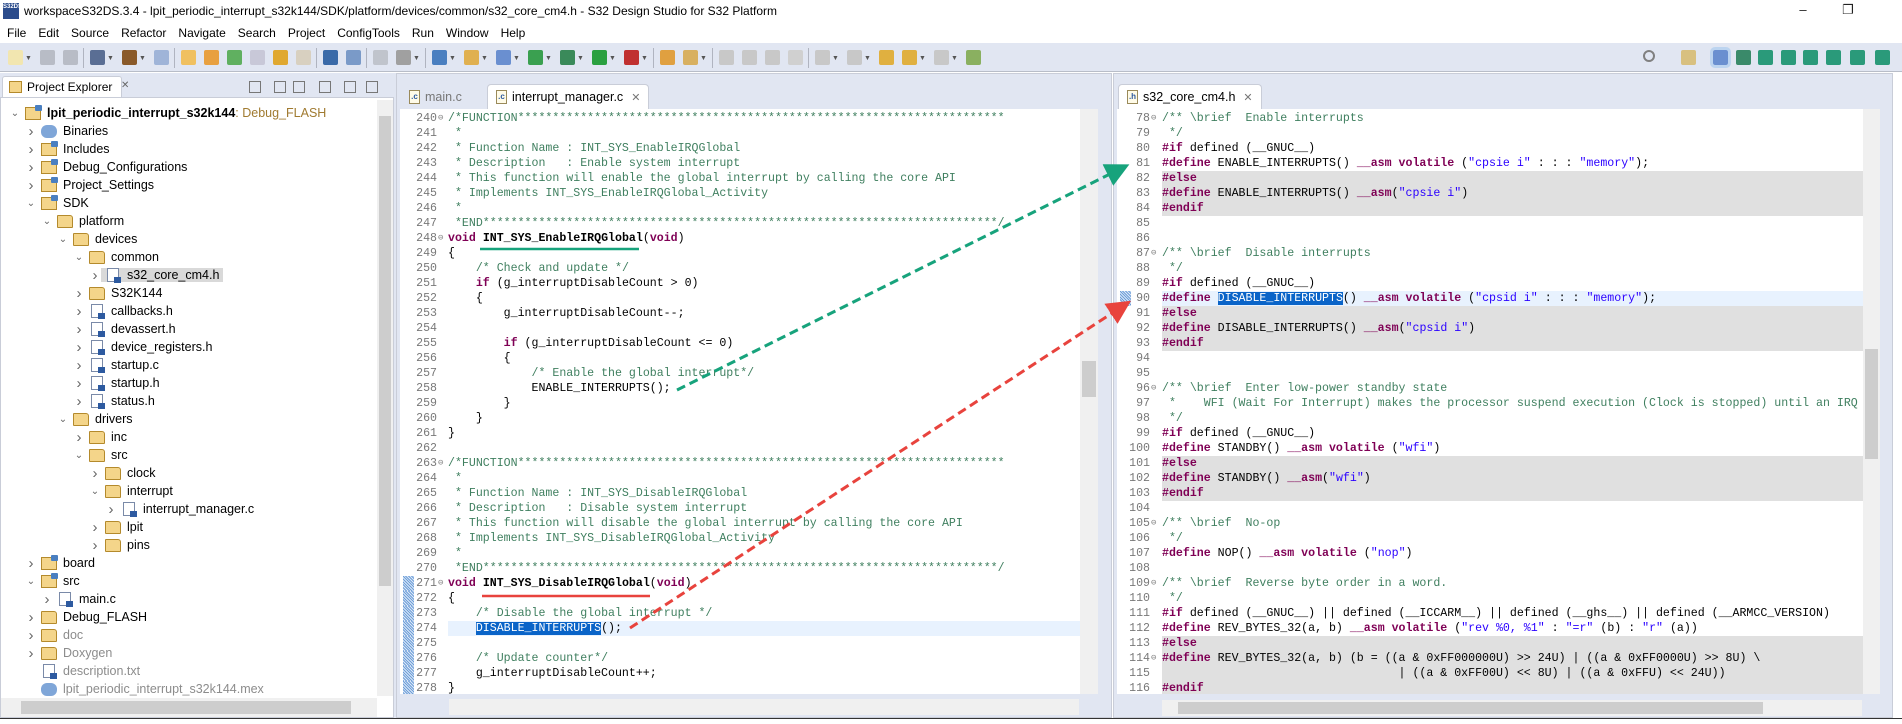 The width and height of the screenshot is (1902, 724). What do you see at coordinates (72, 527) in the screenshot?
I see `tree-item: › lpit` at bounding box center [72, 527].